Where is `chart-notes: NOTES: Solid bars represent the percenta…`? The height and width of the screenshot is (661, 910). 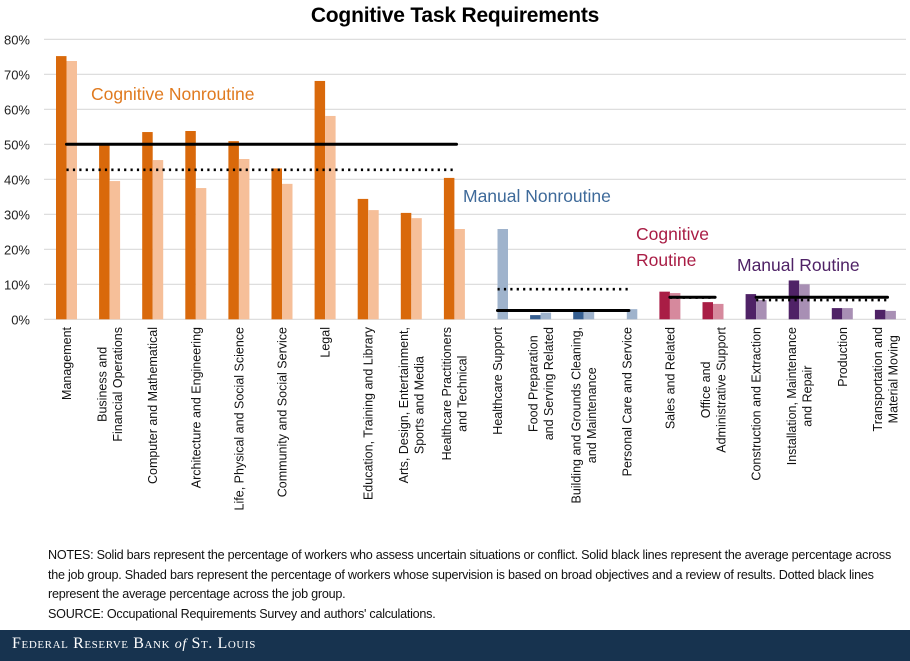 chart-notes: NOTES: Solid bars represent the percenta… is located at coordinates (473, 585).